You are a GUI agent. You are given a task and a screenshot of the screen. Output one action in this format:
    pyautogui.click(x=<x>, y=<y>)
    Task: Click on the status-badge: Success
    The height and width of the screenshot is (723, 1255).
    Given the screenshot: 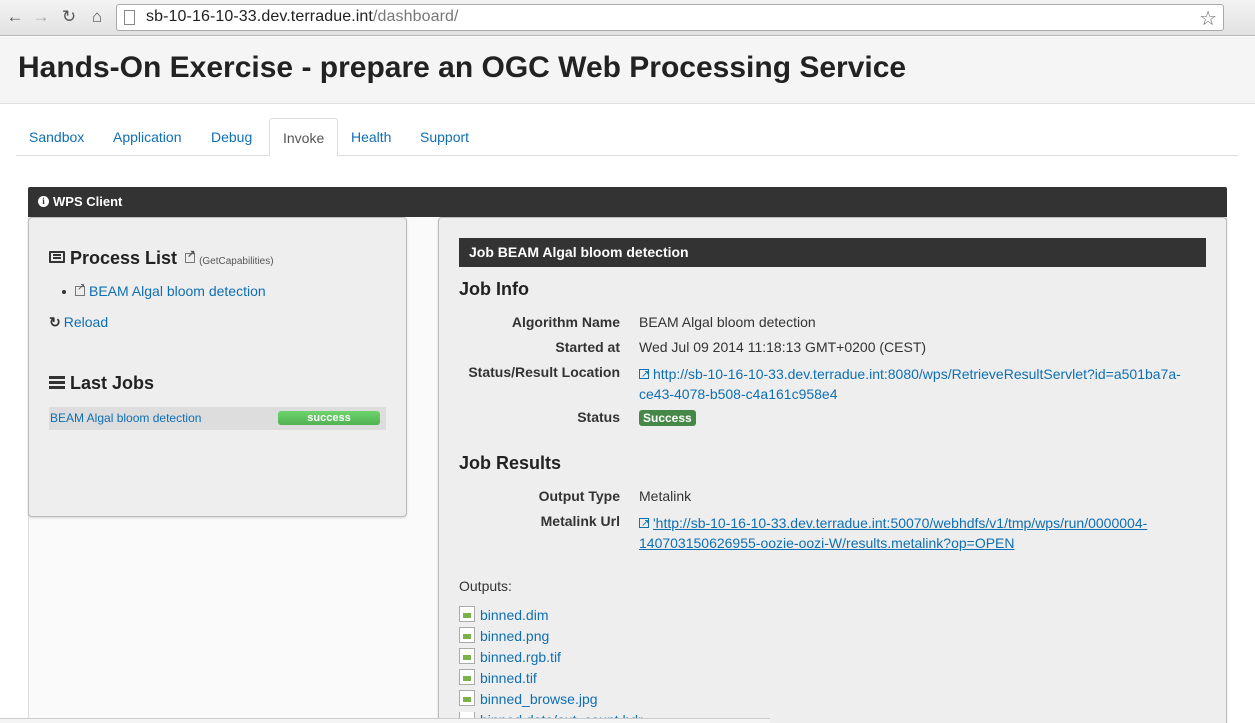 What is the action you would take?
    pyautogui.click(x=667, y=418)
    